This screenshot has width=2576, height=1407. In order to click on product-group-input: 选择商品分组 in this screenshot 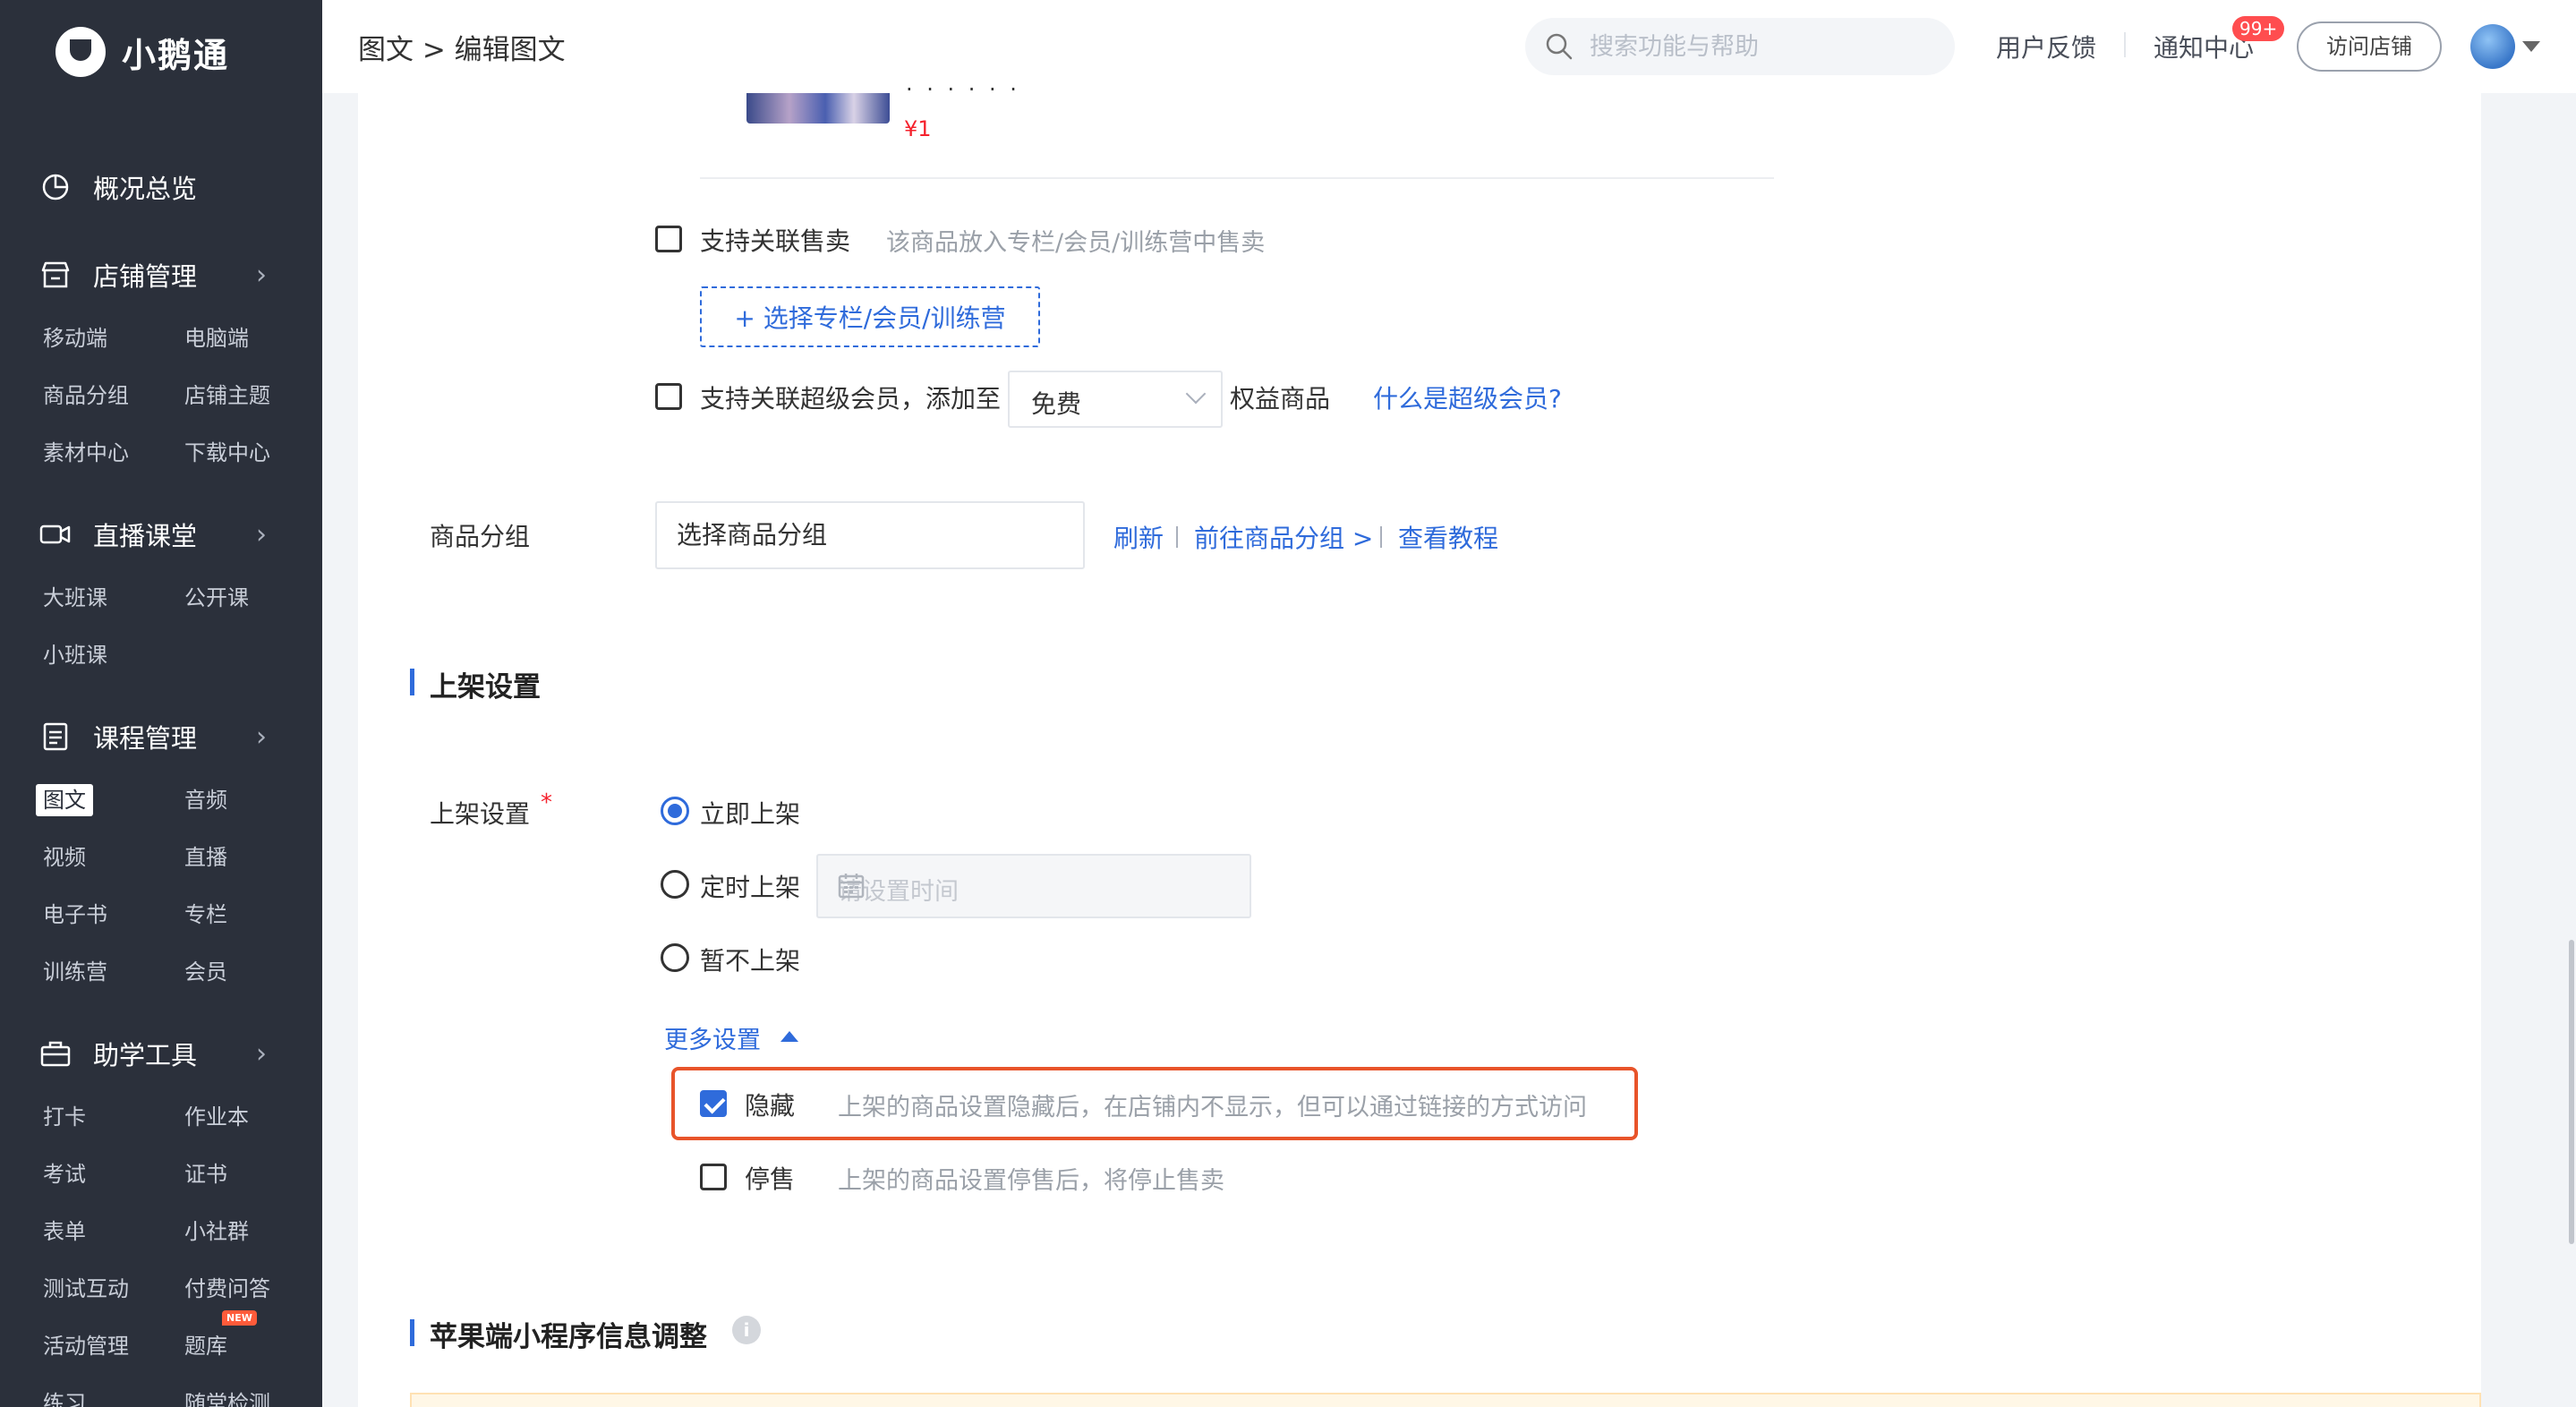, I will do `click(870, 535)`.